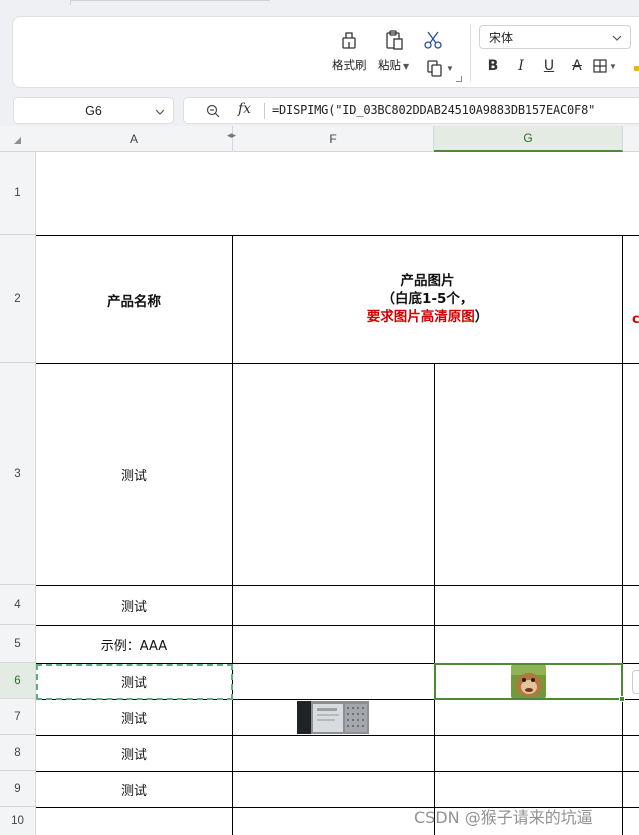  I want to click on column-header-h, so click(631, 139).